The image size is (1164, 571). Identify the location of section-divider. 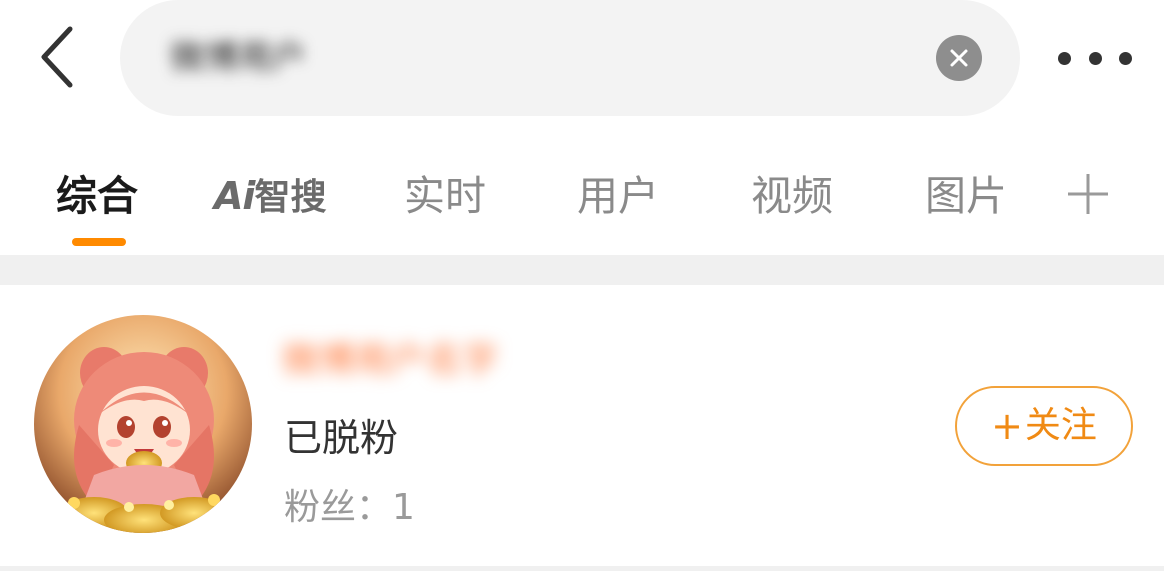
(582, 270).